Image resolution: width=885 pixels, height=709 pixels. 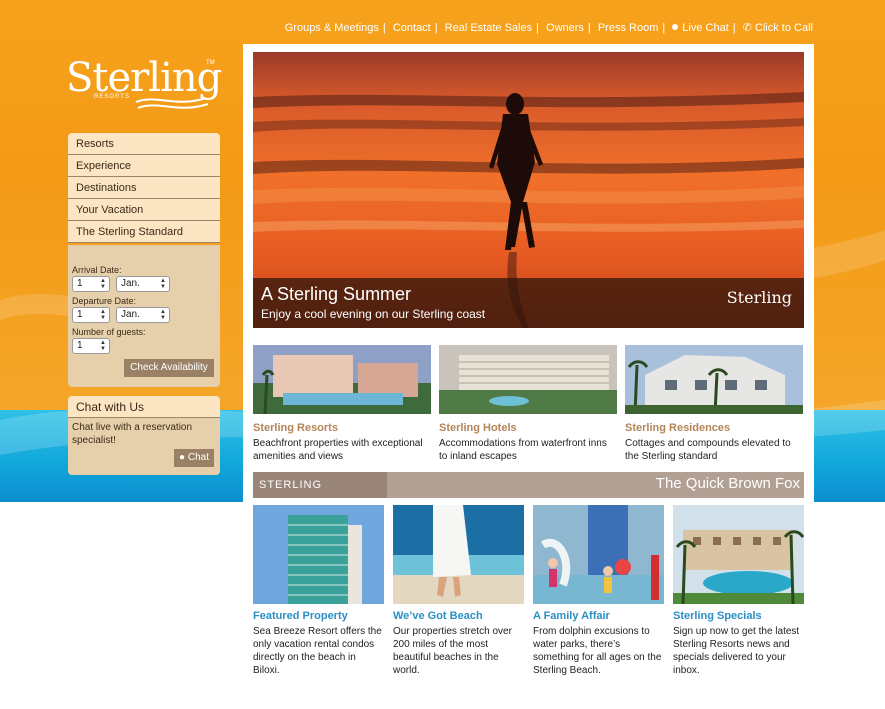 I want to click on hero-logo: Sterling, so click(x=759, y=297).